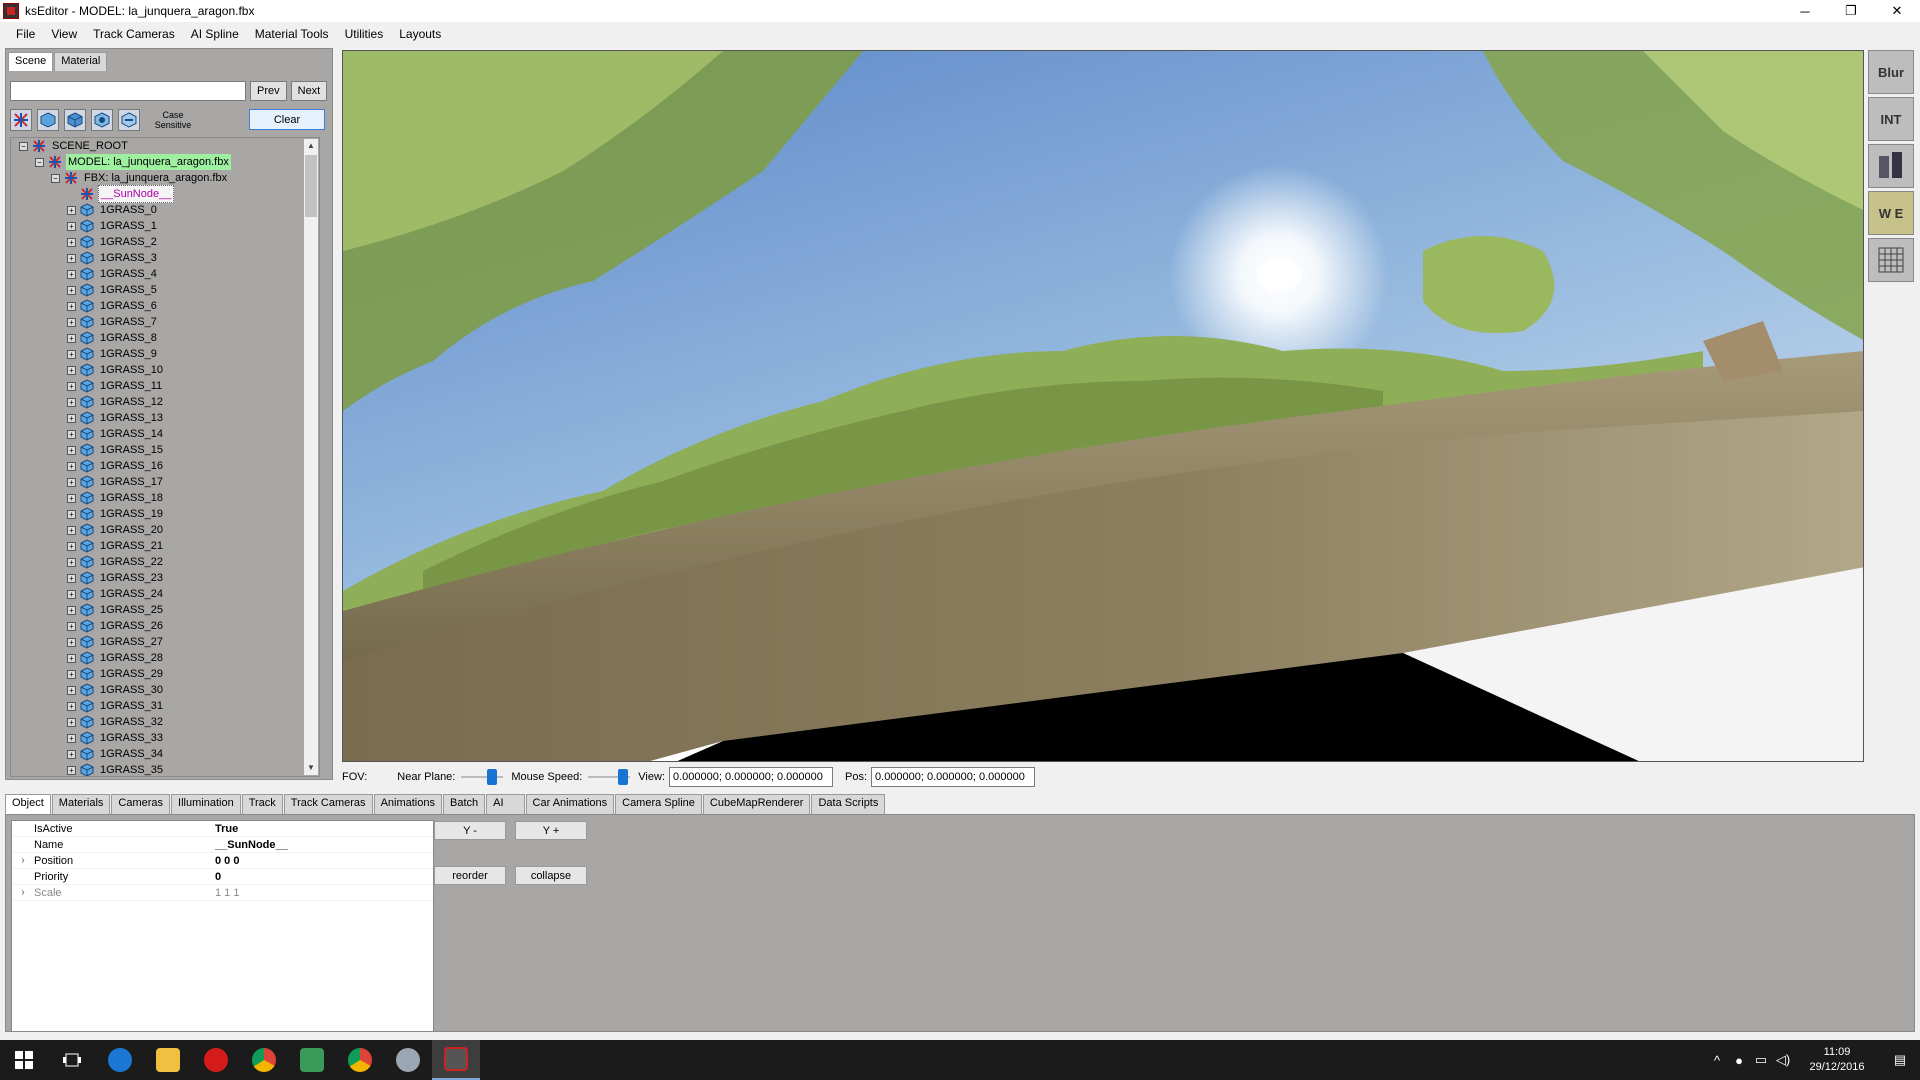 The width and height of the screenshot is (1920, 1080). Describe the element at coordinates (165, 578) in the screenshot. I see `tree-node: +1GRASS_23` at that location.